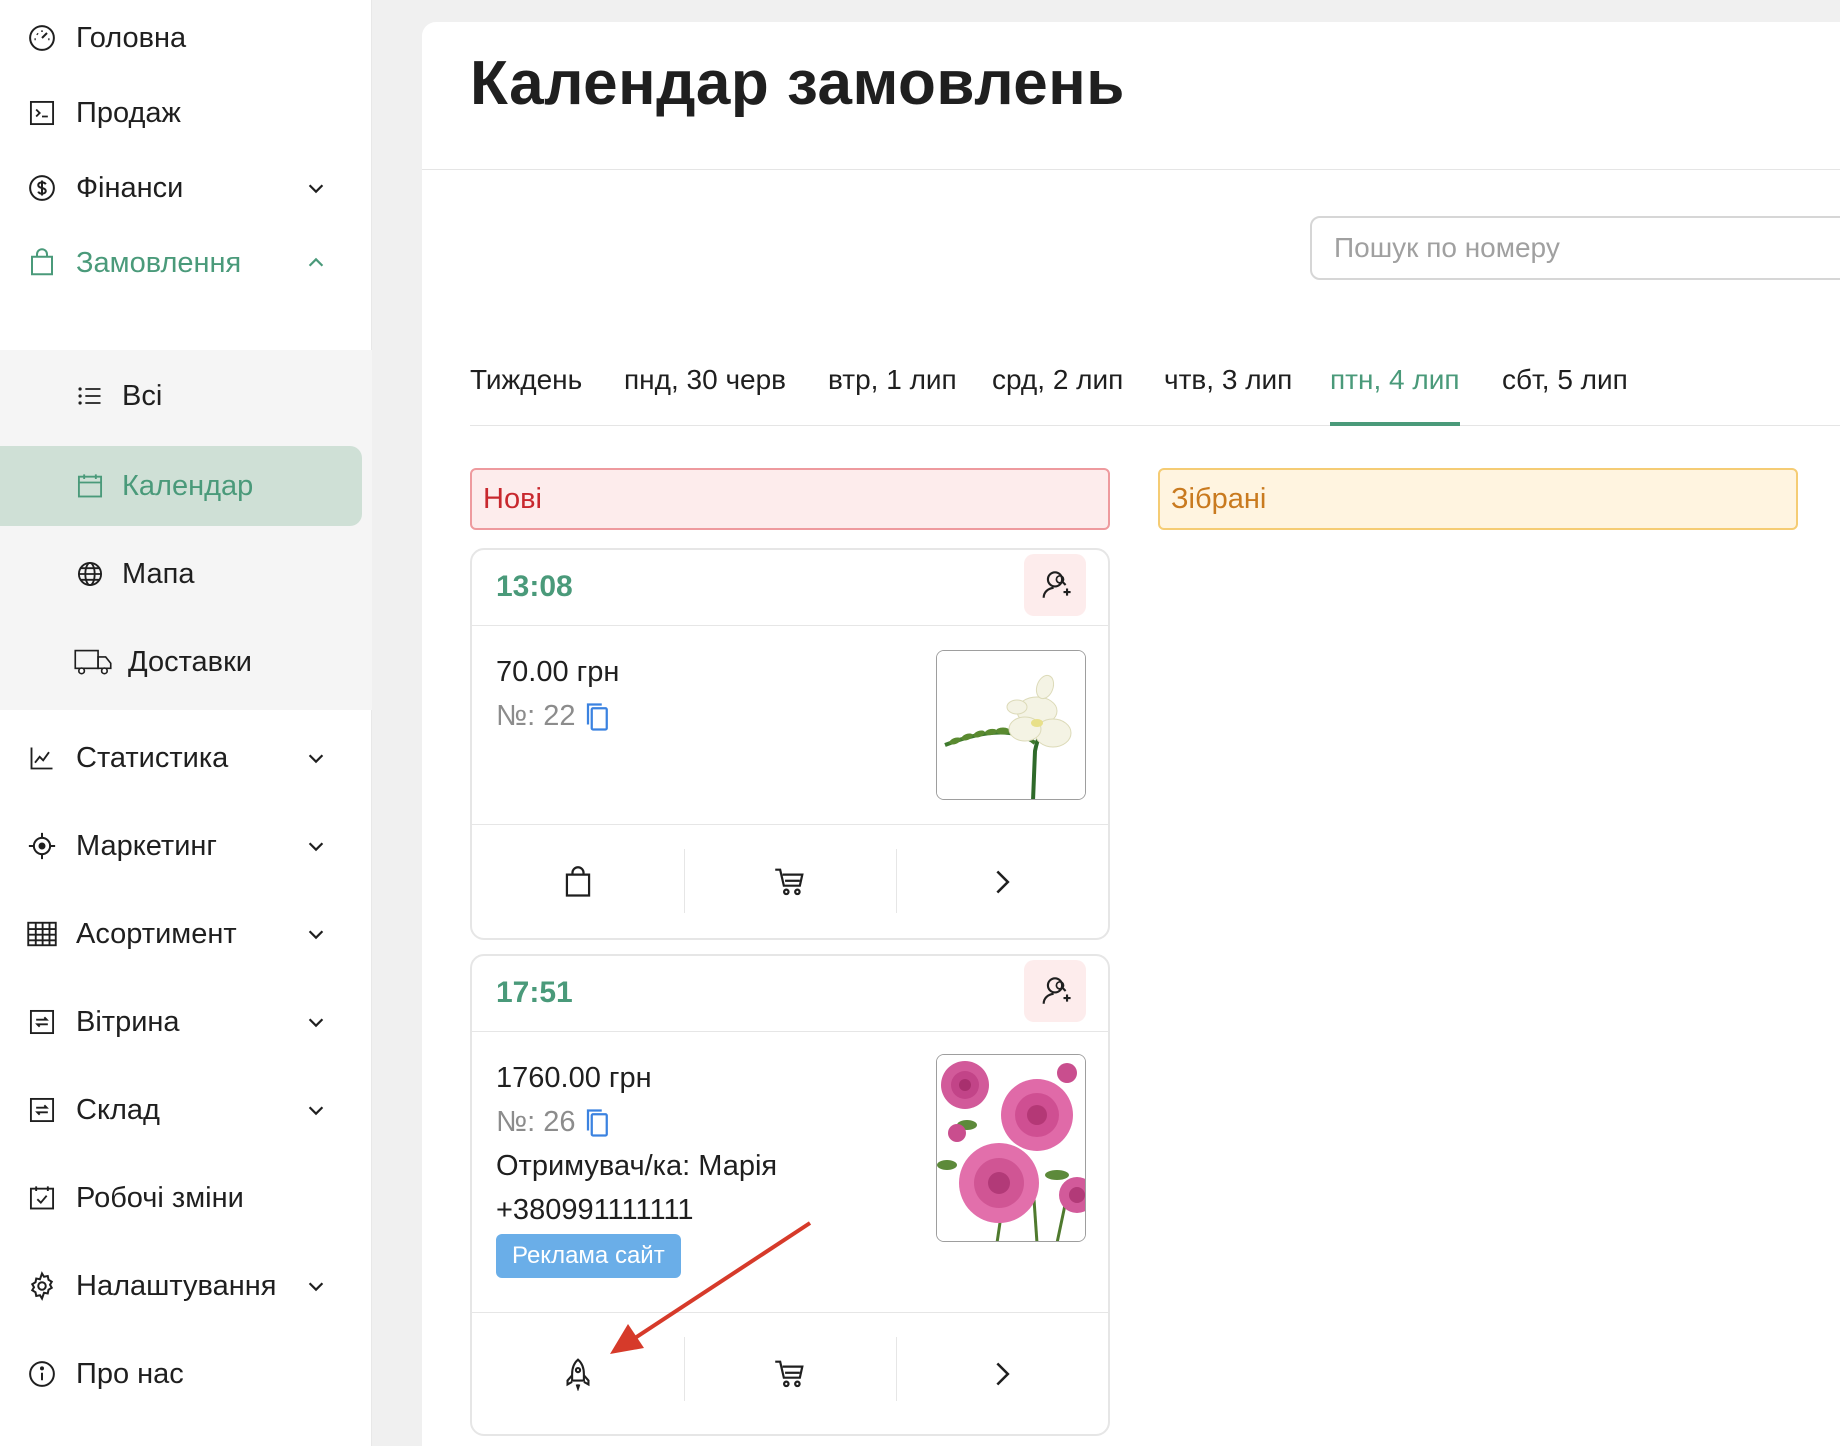  I want to click on sidebar-item-label: Фінанси, so click(130, 187).